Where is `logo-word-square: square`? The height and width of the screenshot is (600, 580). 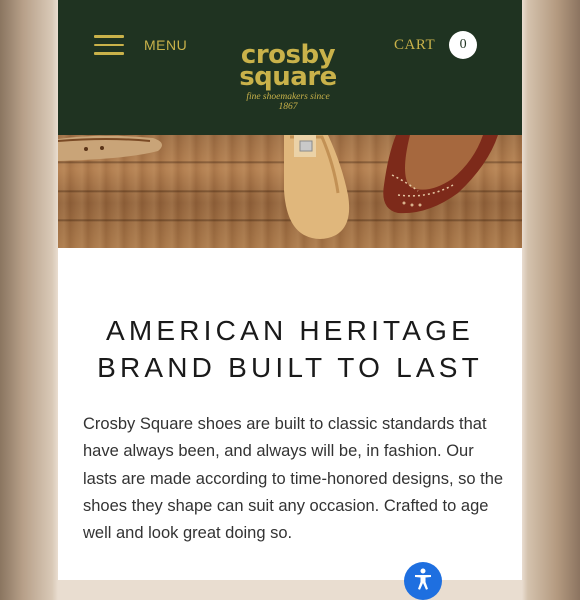
logo-word-square: square is located at coordinates (288, 77).